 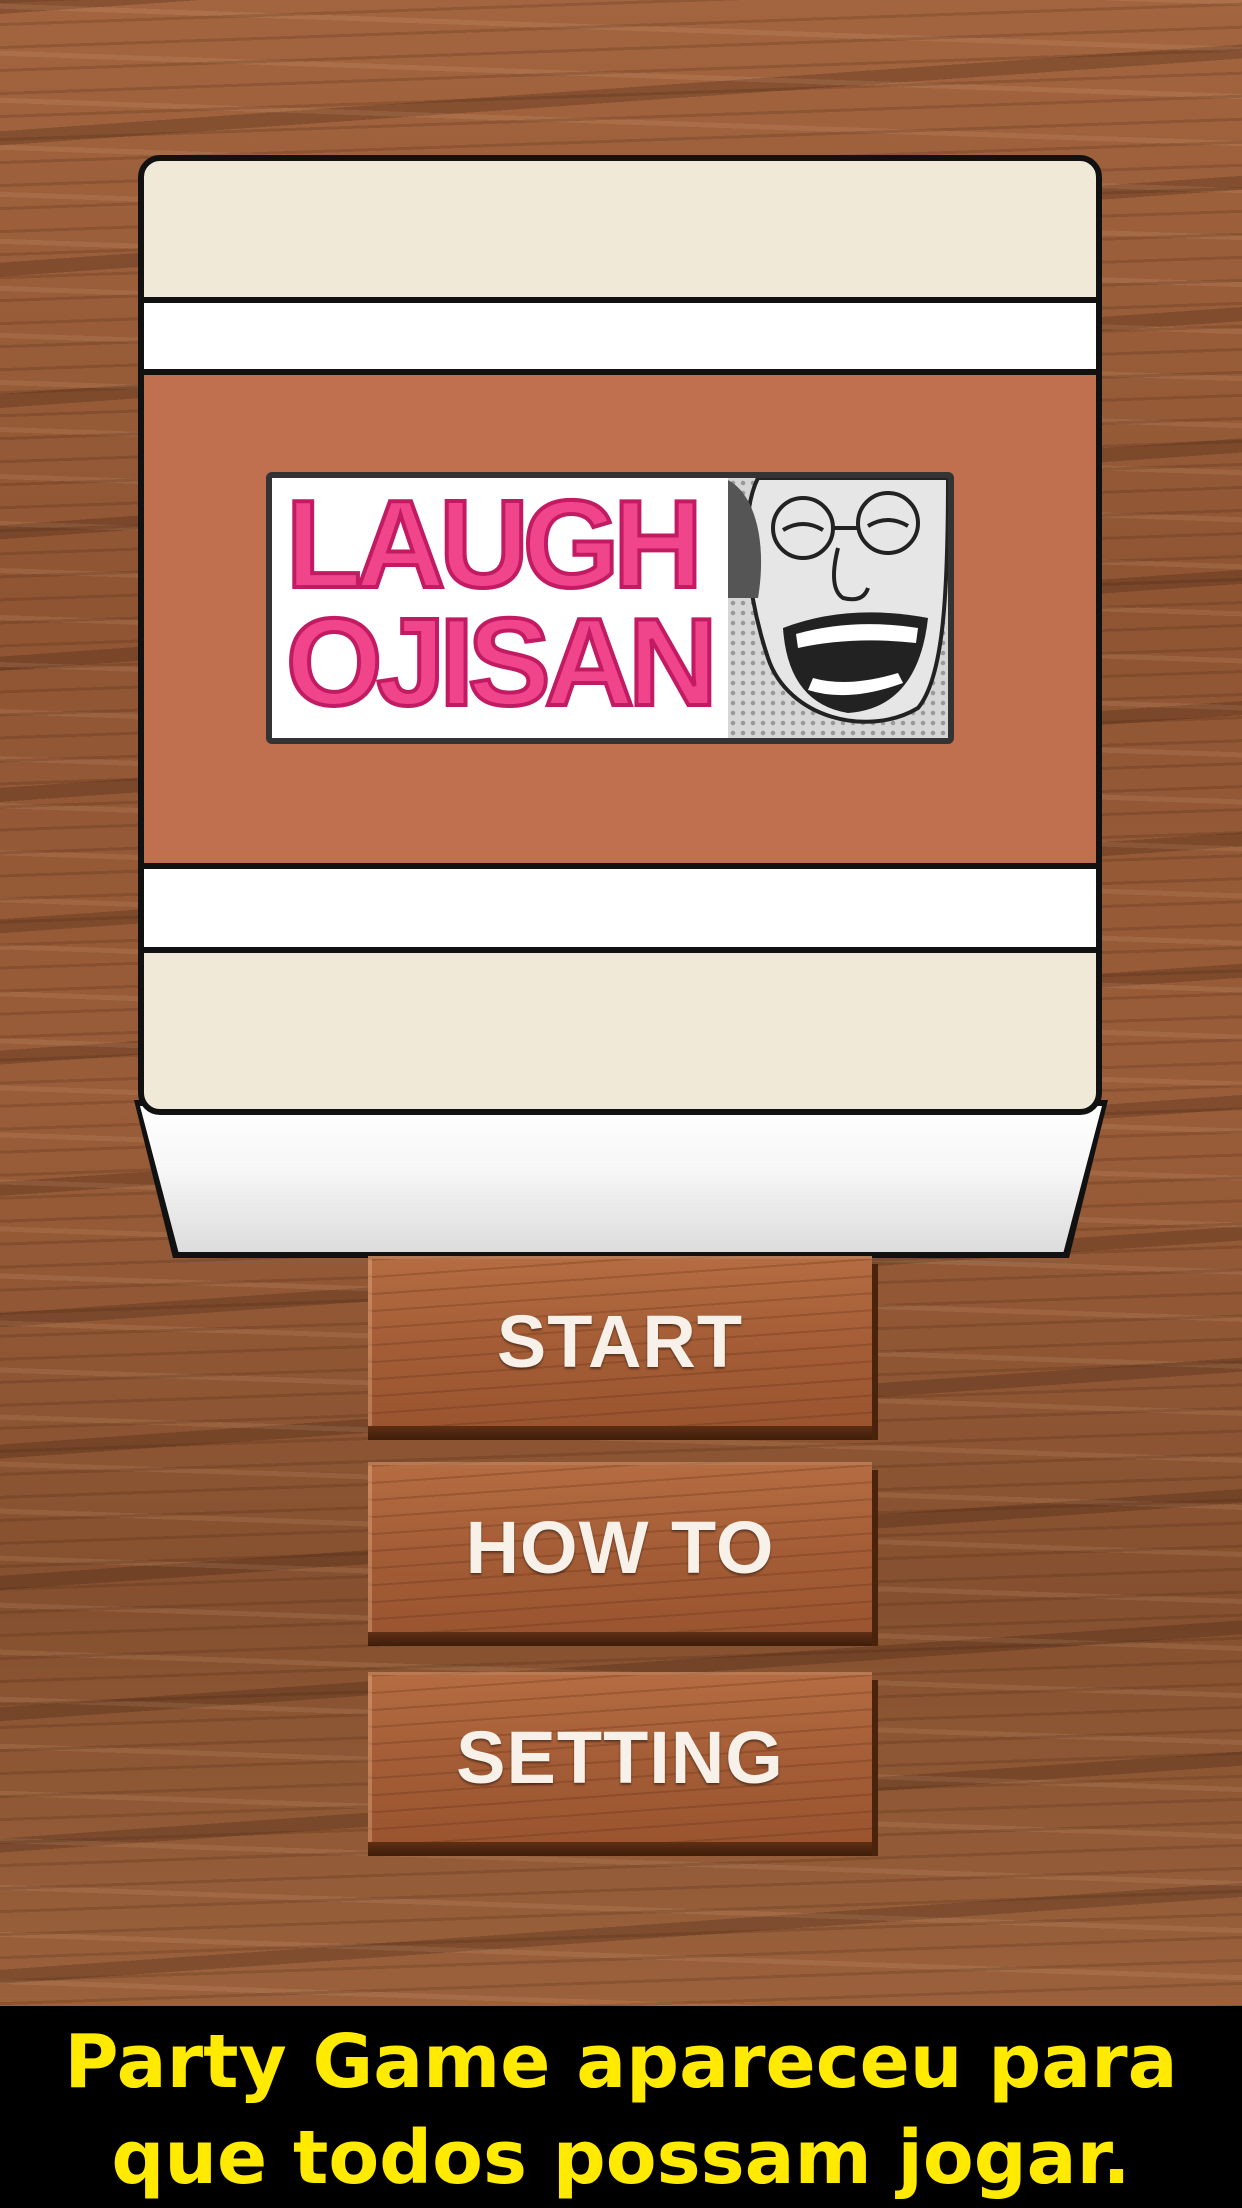 I want to click on logo-title: LAUGH OJISAN, so click(x=520, y=604).